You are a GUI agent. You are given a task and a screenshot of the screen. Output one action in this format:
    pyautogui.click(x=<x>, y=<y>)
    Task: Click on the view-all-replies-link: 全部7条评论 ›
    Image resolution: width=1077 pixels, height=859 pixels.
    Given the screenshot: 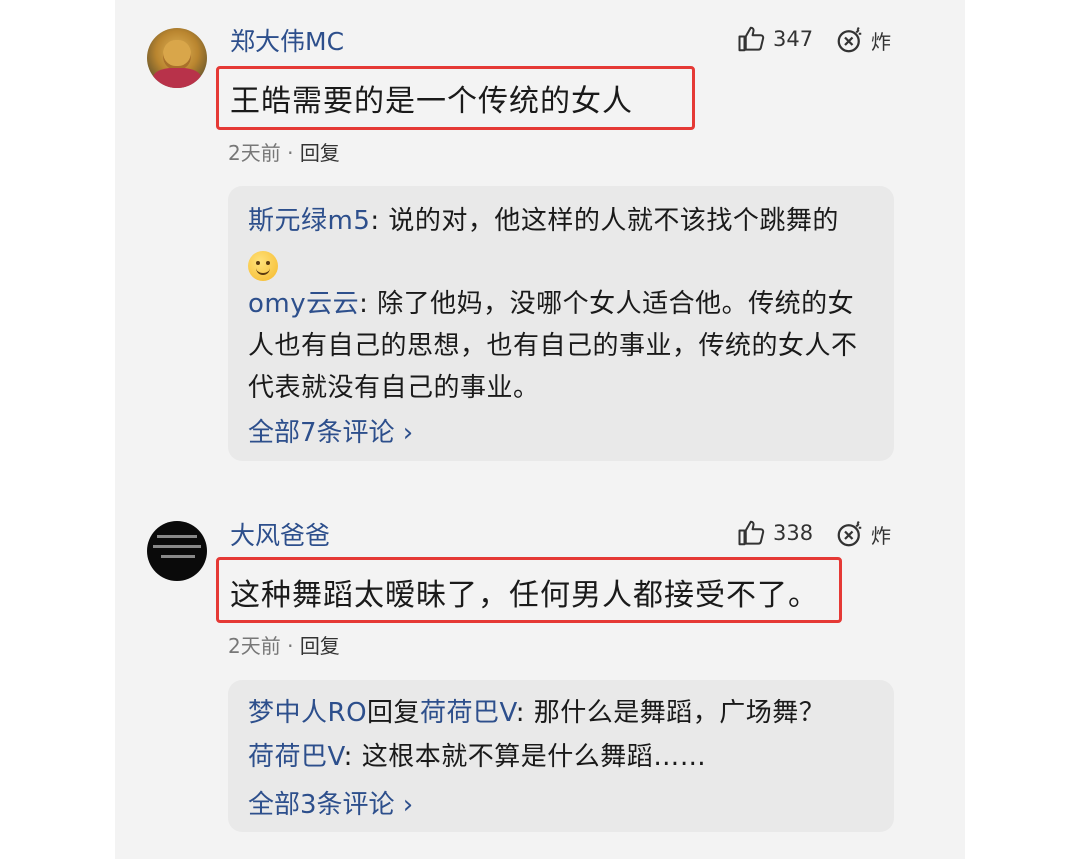 What is the action you would take?
    pyautogui.click(x=330, y=430)
    